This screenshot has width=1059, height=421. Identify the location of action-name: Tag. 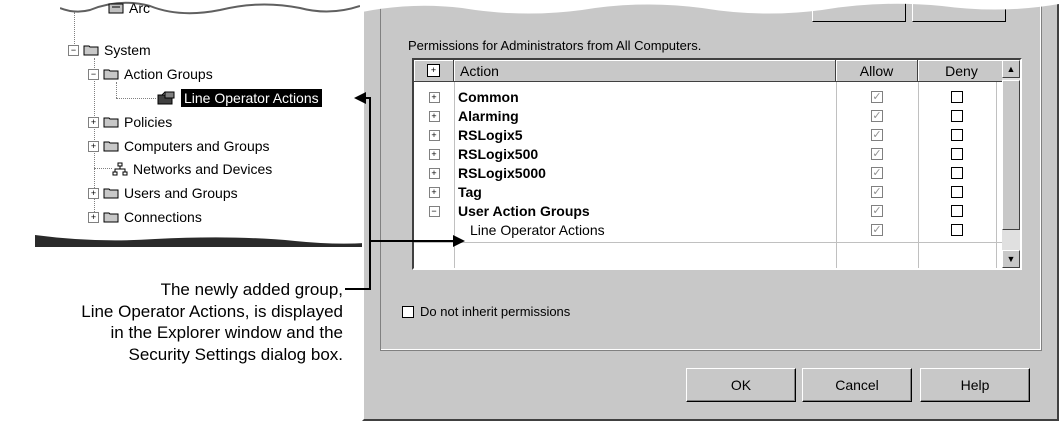
(470, 192).